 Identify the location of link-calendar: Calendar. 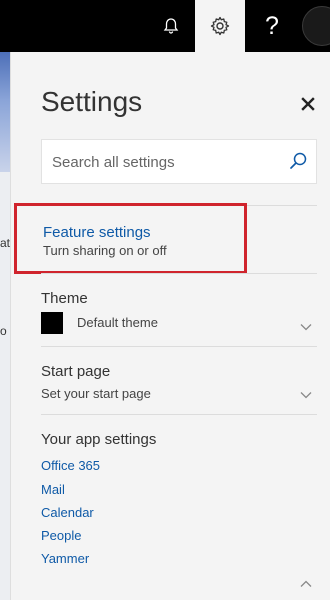
(67, 512).